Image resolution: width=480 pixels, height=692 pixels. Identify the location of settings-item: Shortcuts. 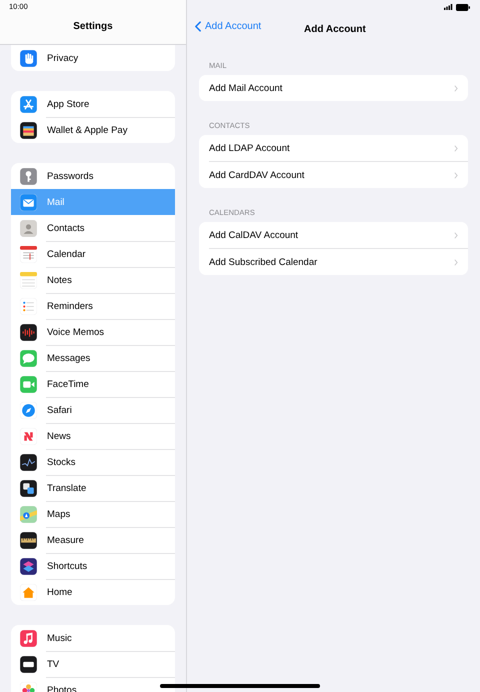
(93, 566).